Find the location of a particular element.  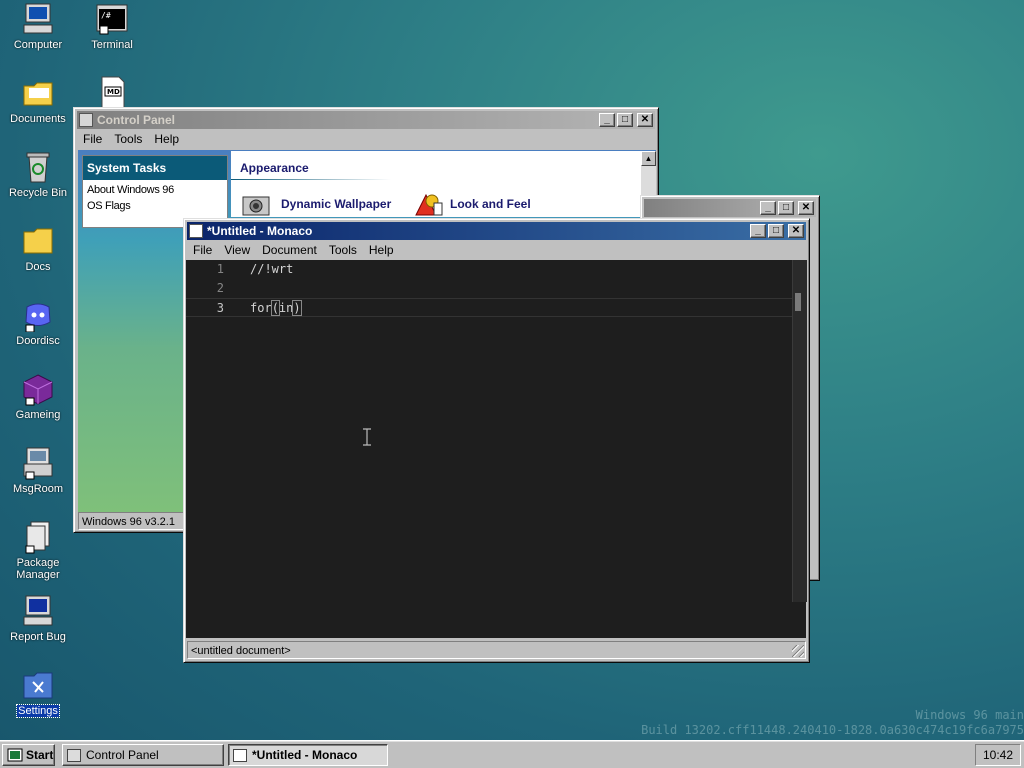

scroll-up-icon: ▲ is located at coordinates (648, 158).